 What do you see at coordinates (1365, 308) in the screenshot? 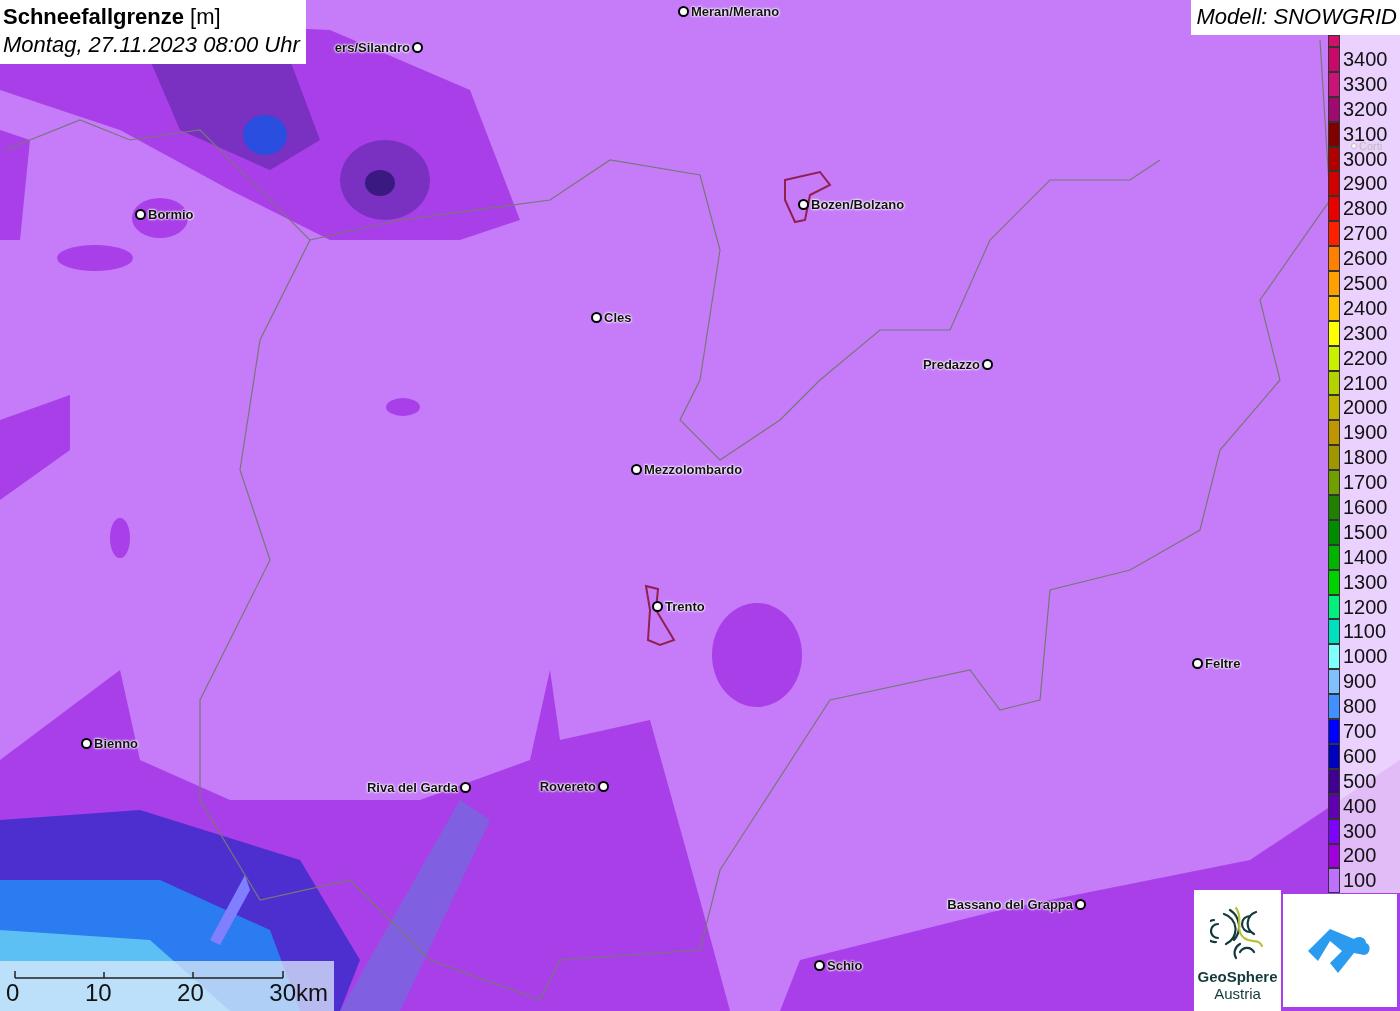
I see `legend-label: 2400` at bounding box center [1365, 308].